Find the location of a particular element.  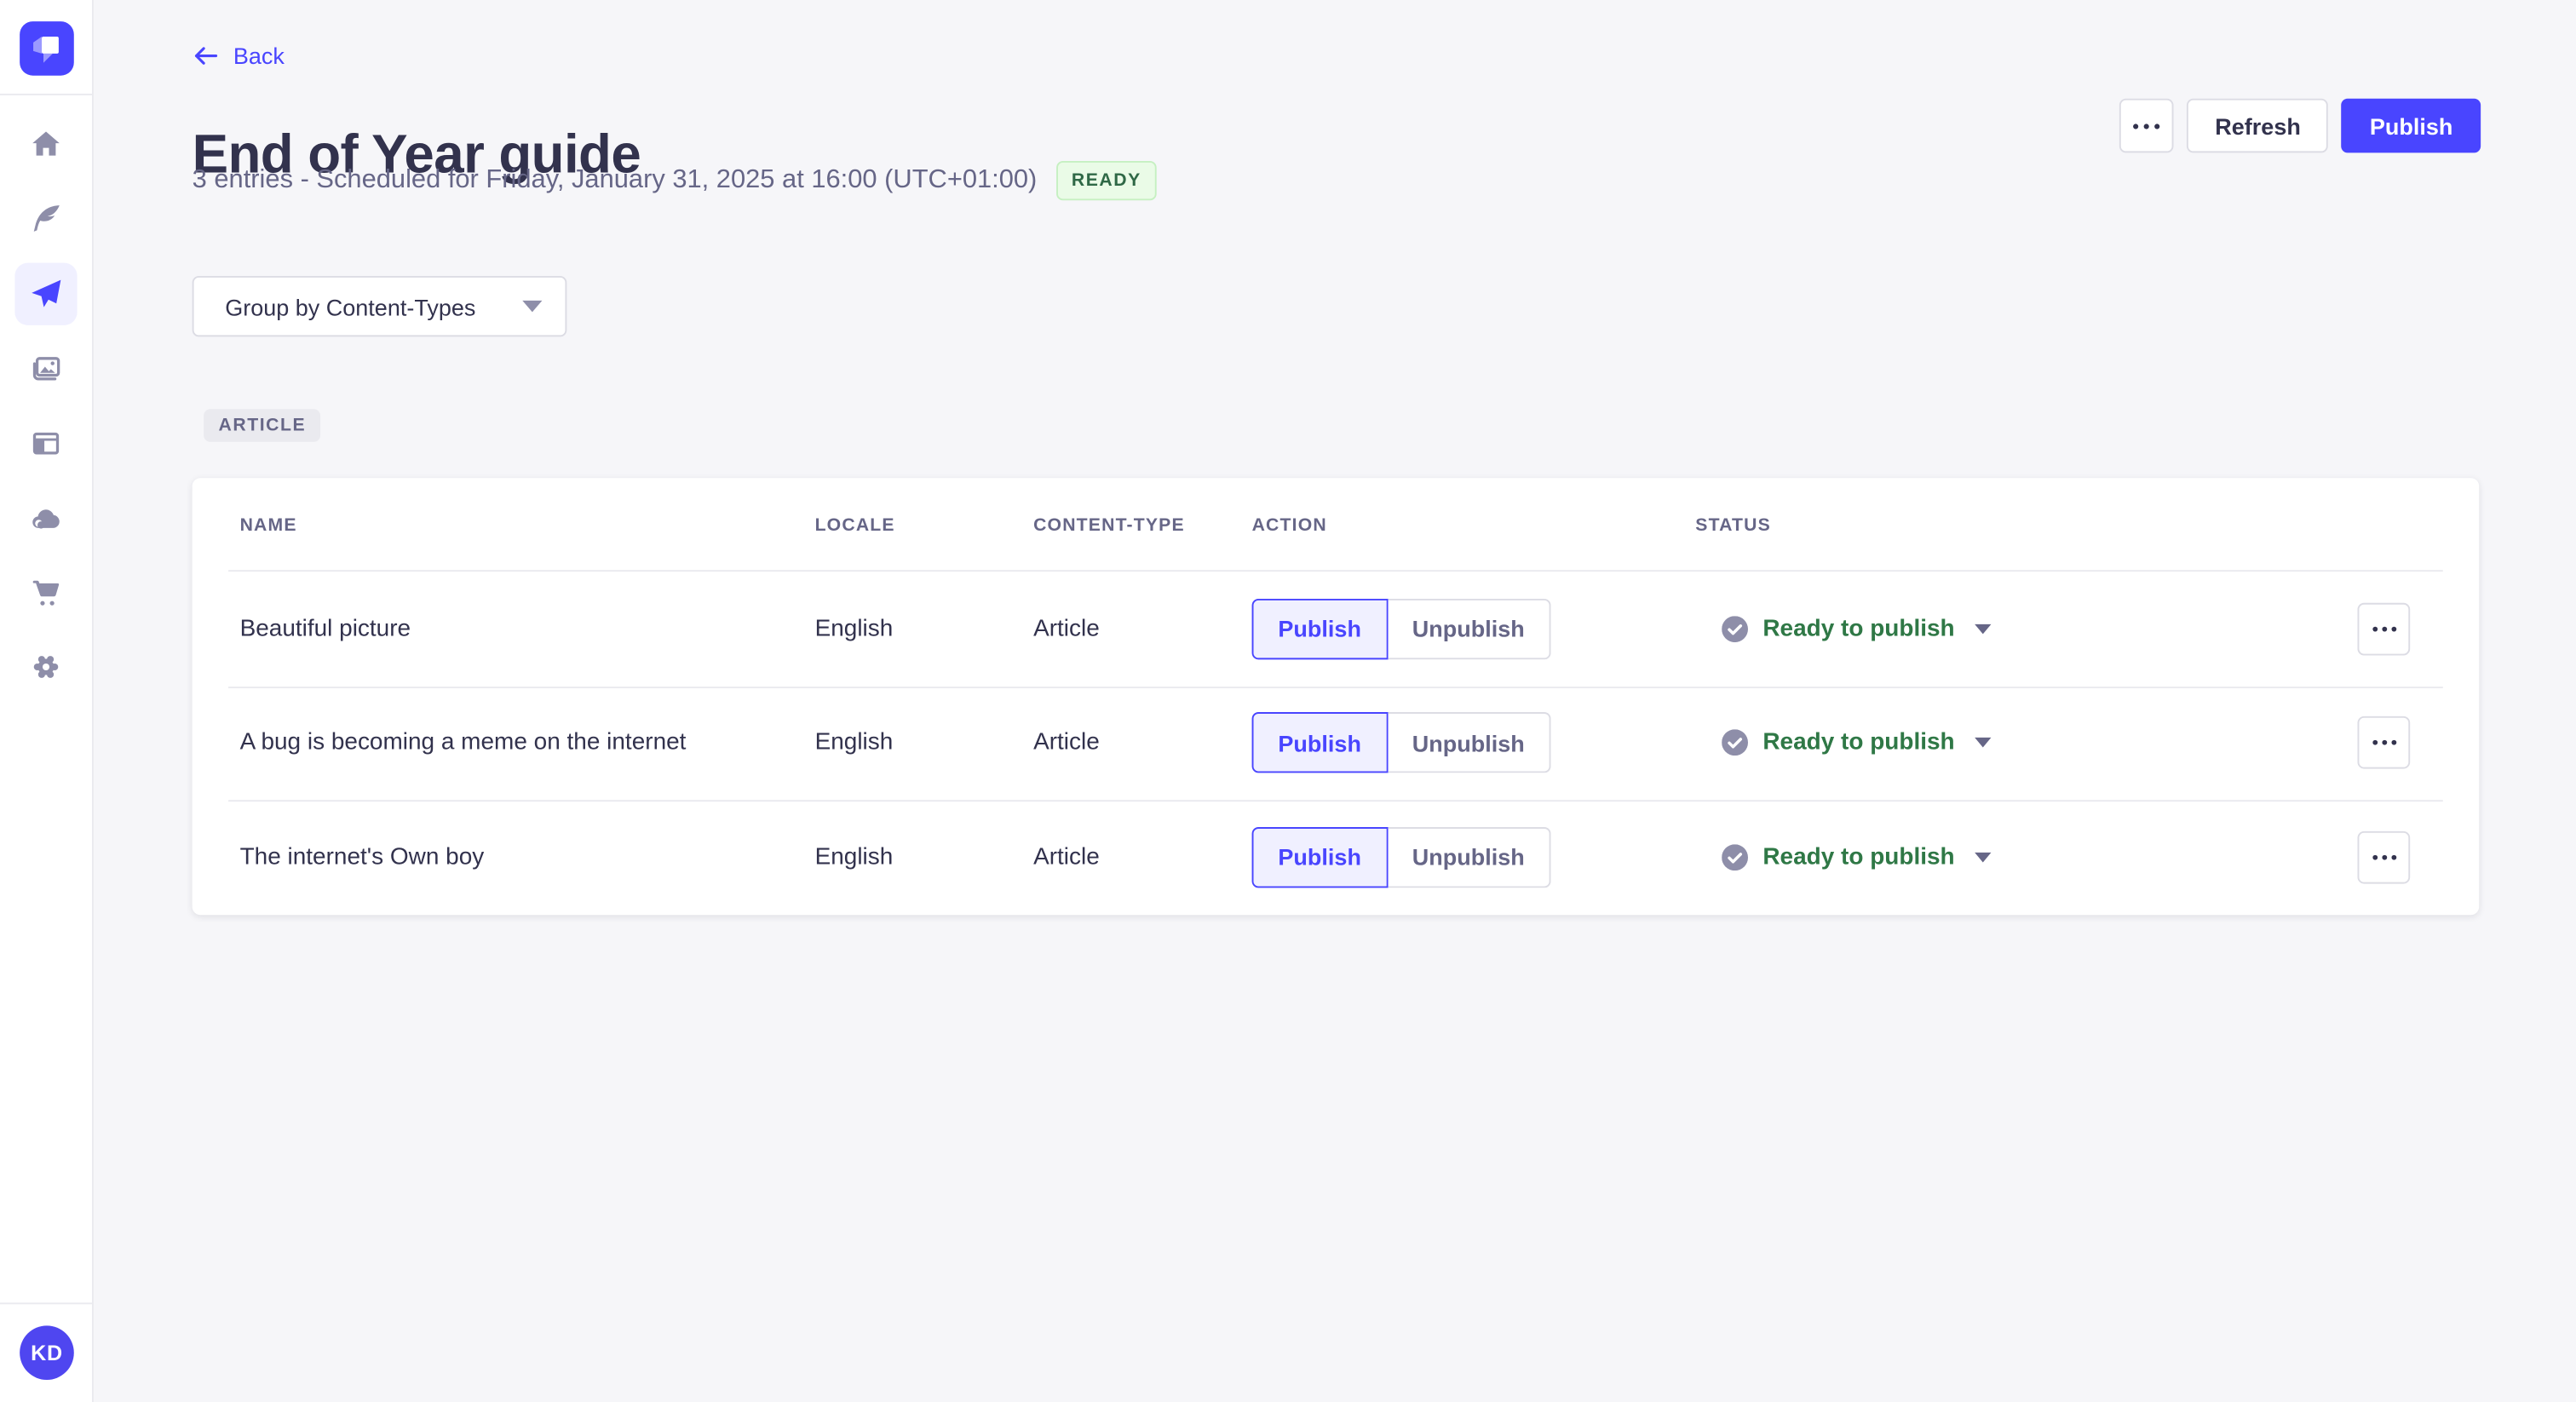

sidebar-item-content-type-builder is located at coordinates (46, 443).